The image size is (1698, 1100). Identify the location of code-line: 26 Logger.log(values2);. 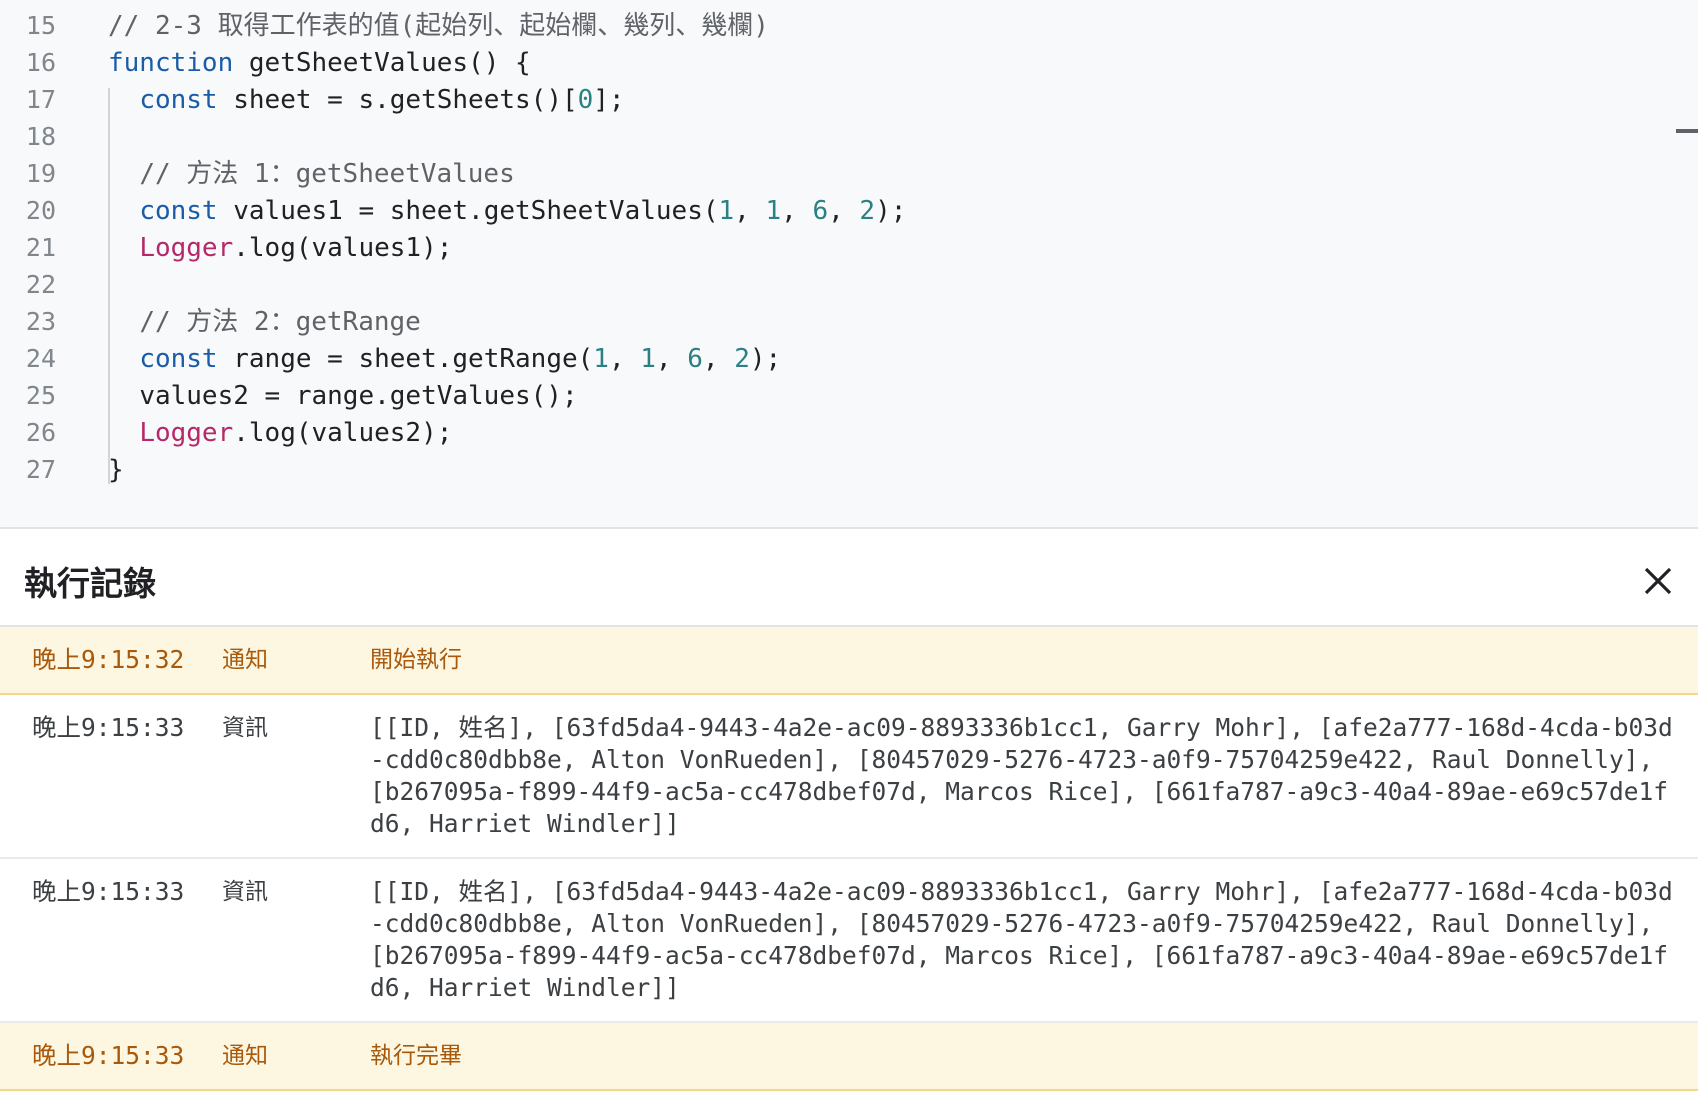
(840, 433).